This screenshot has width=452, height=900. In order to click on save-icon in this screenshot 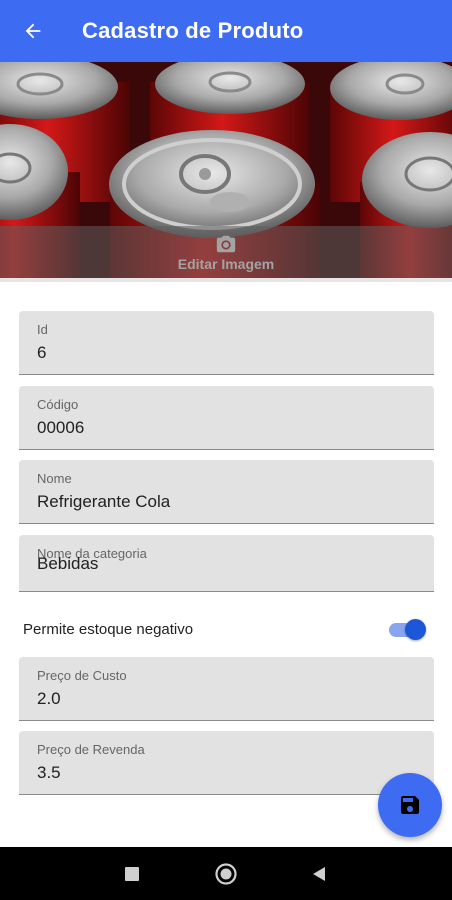, I will do `click(410, 805)`.